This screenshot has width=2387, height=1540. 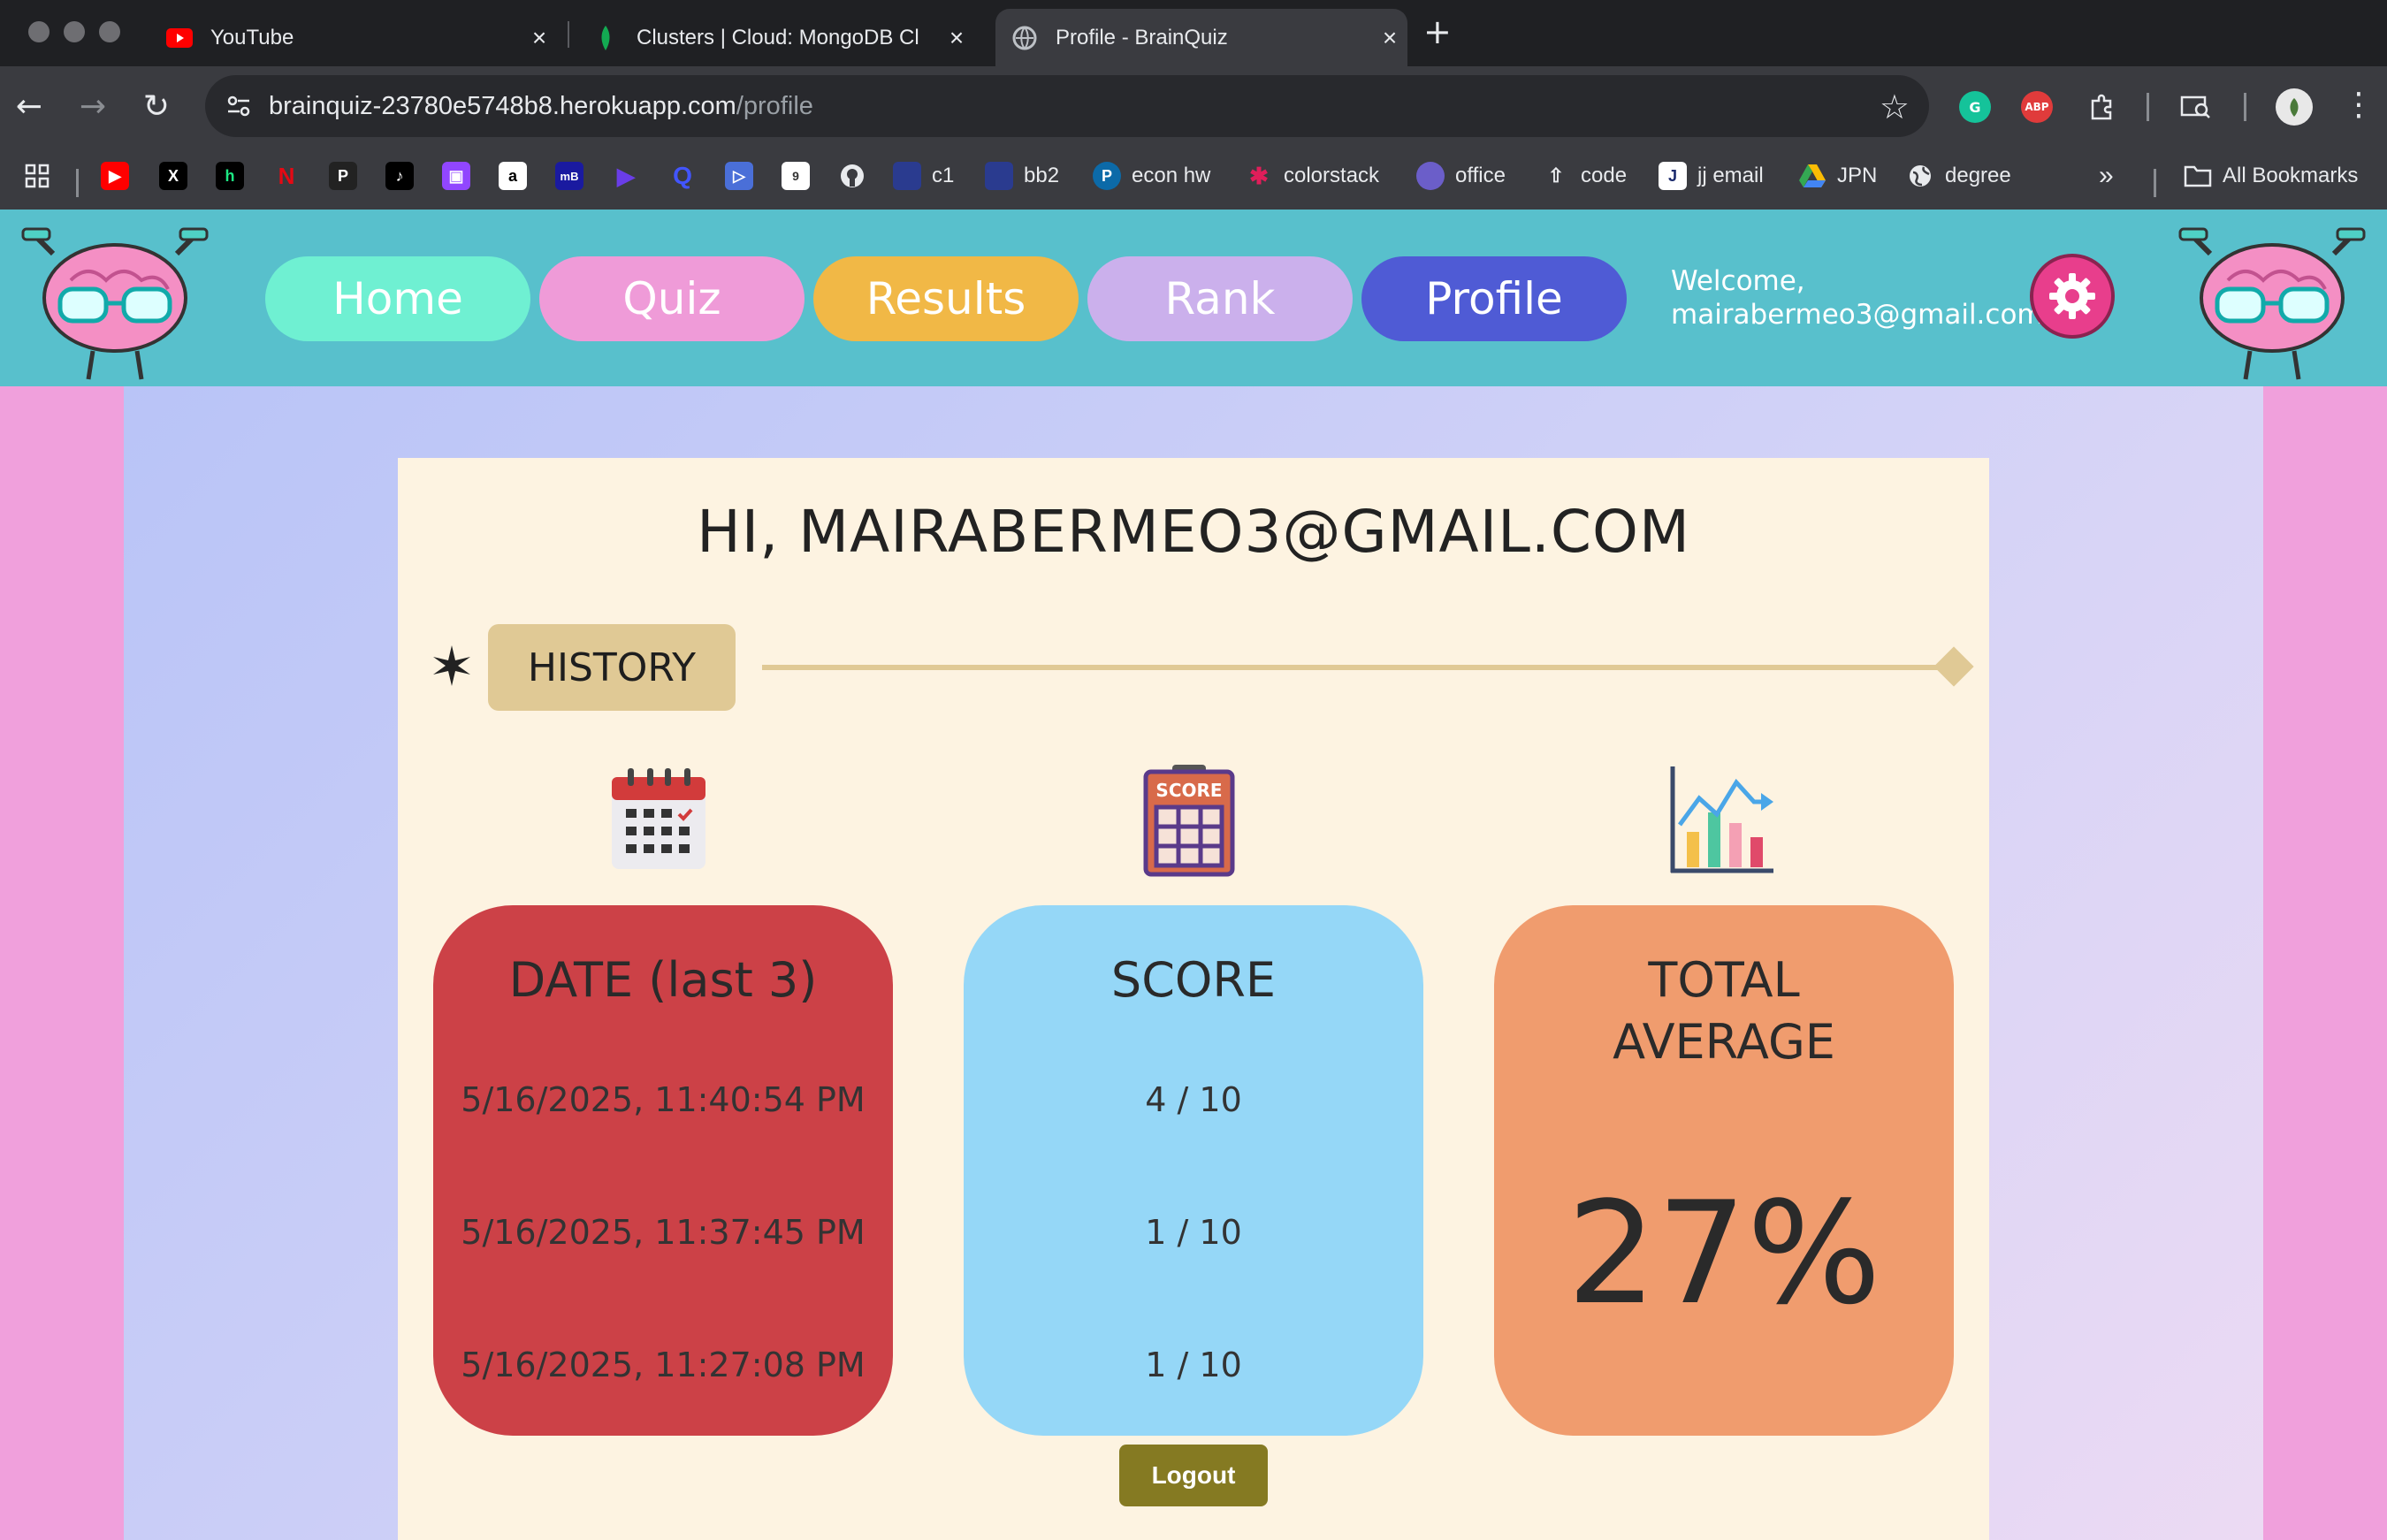 I want to click on bookmark-youtube: ▶, so click(x=115, y=176).